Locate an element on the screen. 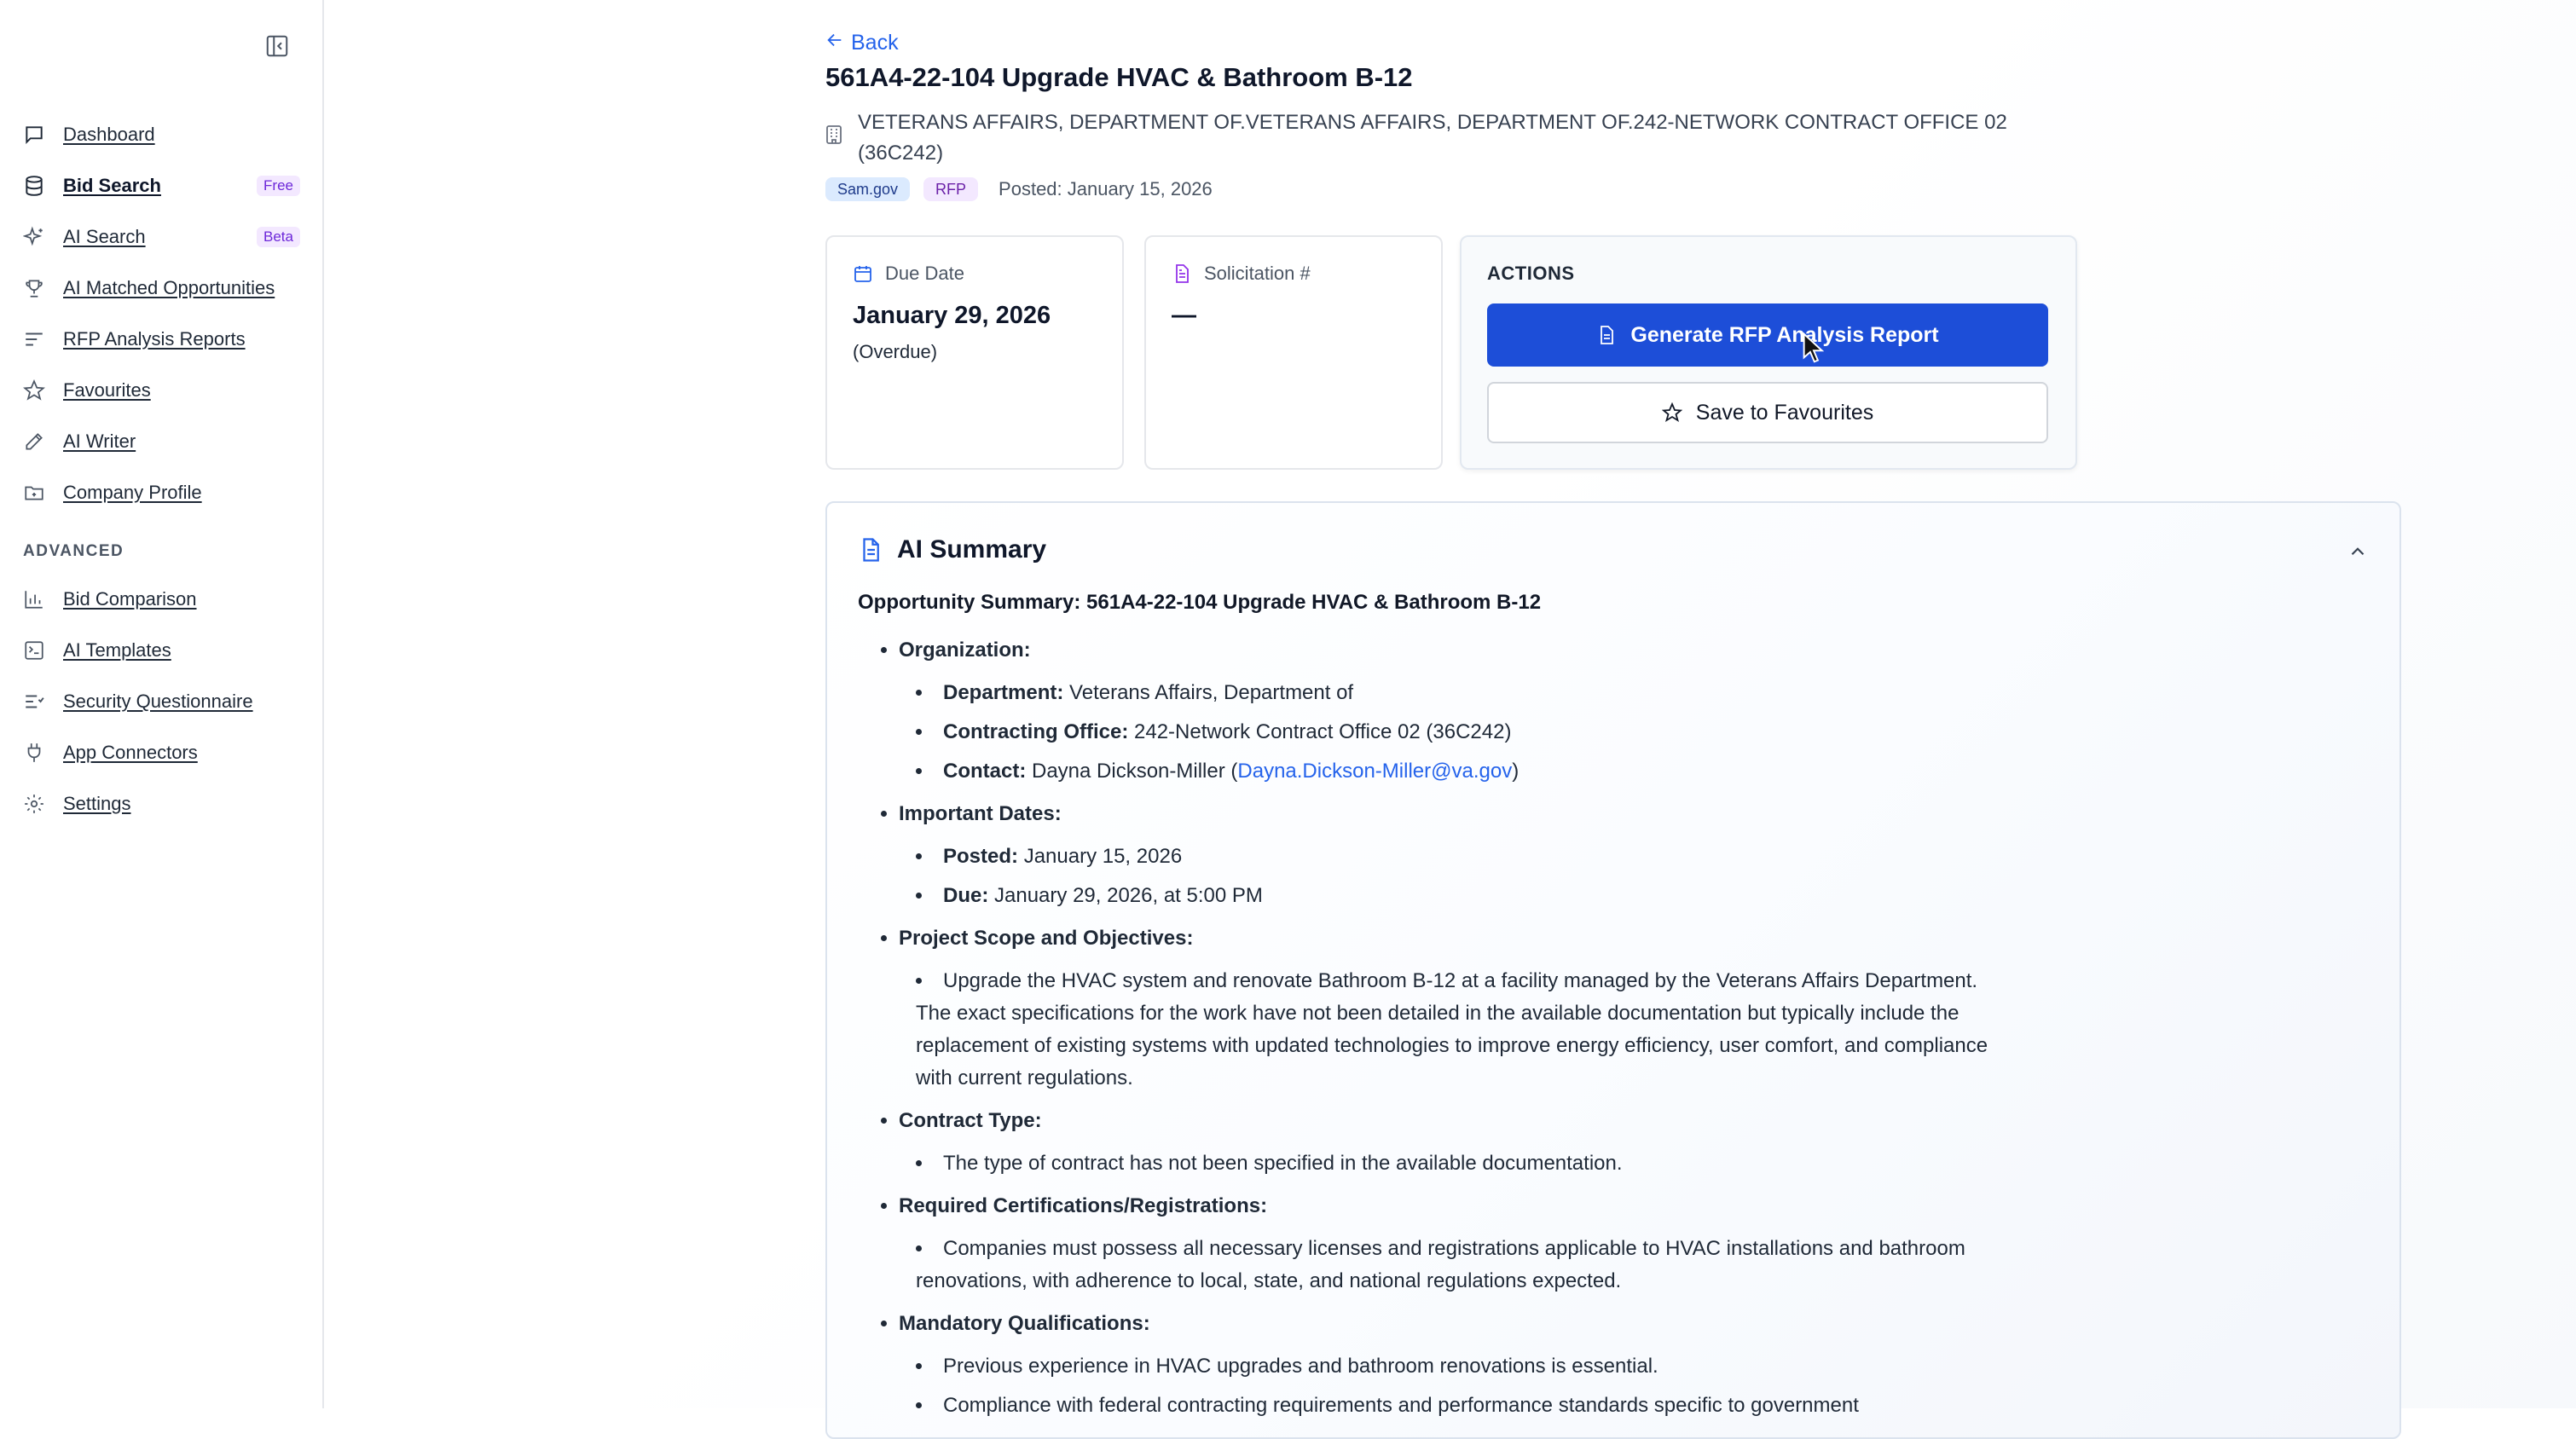  contact-name: Dayna Dickson-Miller ( is located at coordinates (1135, 771).